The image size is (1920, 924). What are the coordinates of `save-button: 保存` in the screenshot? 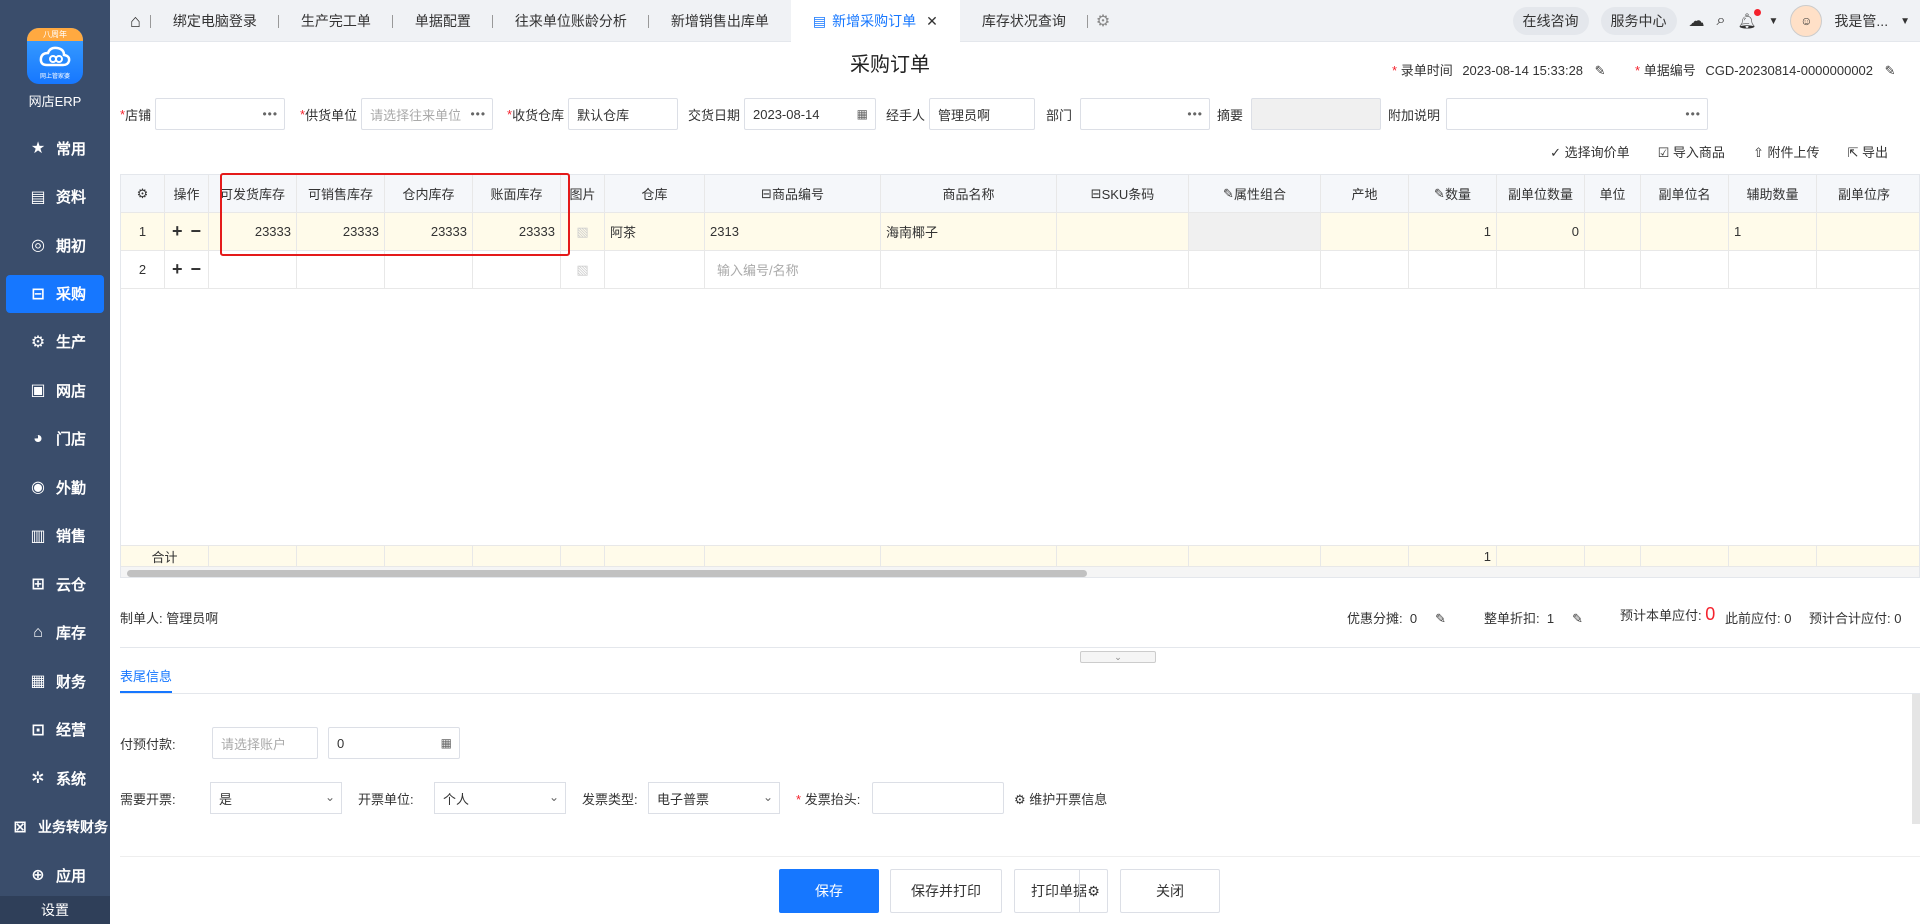 It's located at (829, 891).